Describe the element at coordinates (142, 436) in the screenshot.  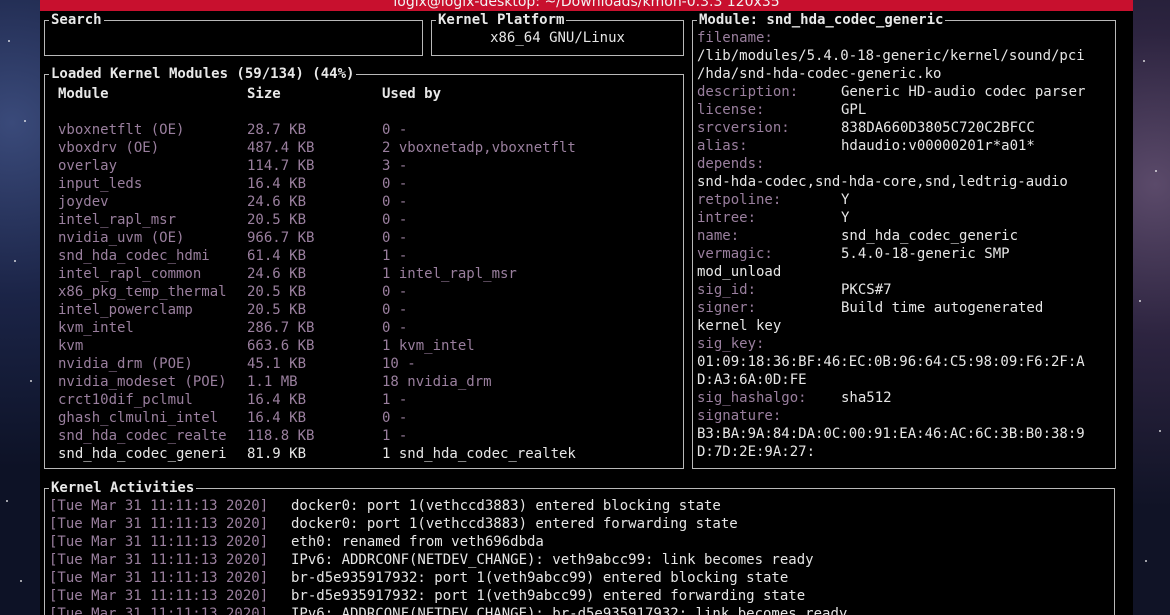
I see `module-name: snd_hda_codec_realte` at that location.